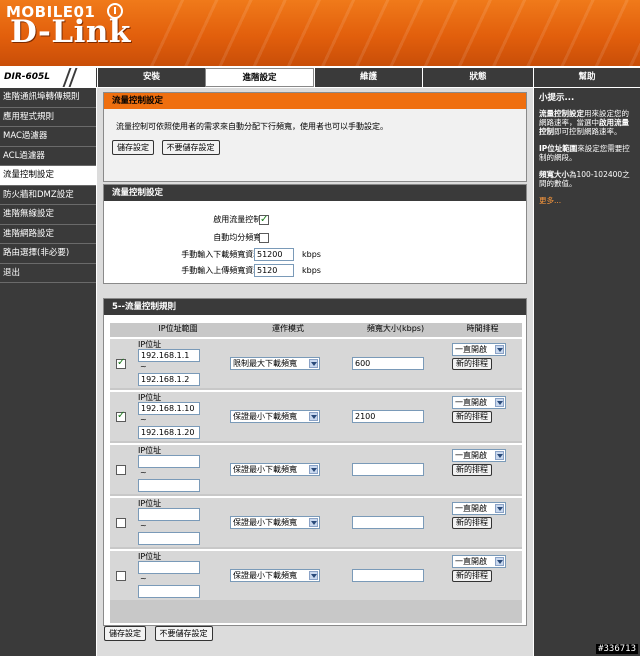  Describe the element at coordinates (169, 408) in the screenshot. I see `ip-start-input: 192.168.1.10` at that location.